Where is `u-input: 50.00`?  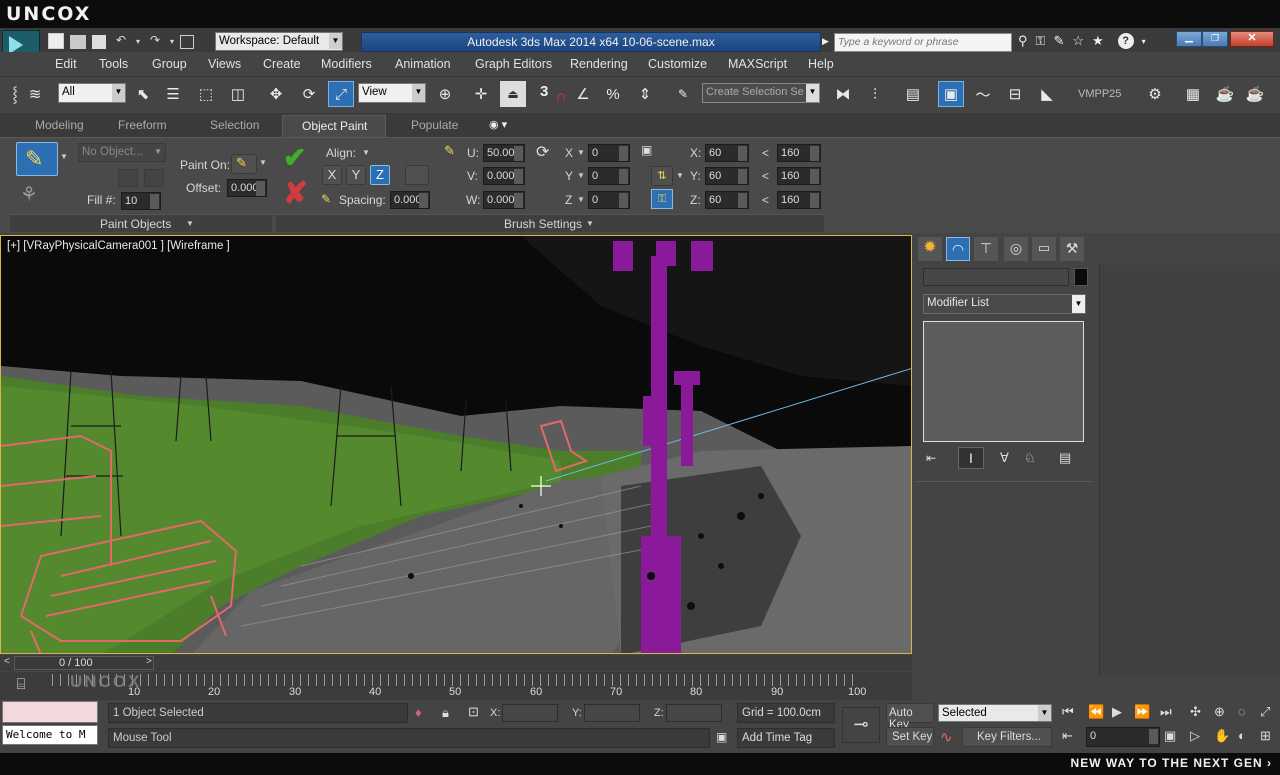
u-input: 50.00 is located at coordinates (504, 153).